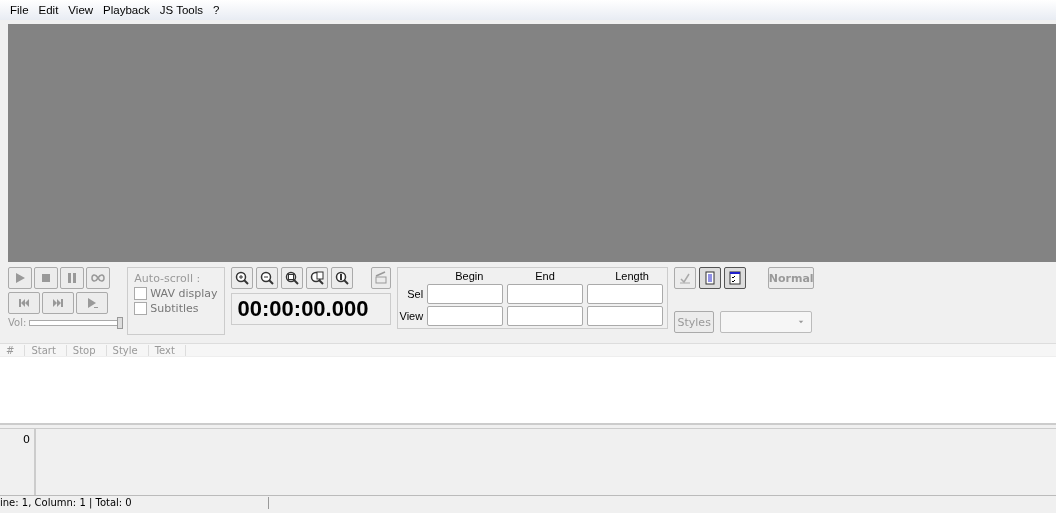 The width and height of the screenshot is (1056, 513). I want to click on column-header: Text, so click(167, 350).